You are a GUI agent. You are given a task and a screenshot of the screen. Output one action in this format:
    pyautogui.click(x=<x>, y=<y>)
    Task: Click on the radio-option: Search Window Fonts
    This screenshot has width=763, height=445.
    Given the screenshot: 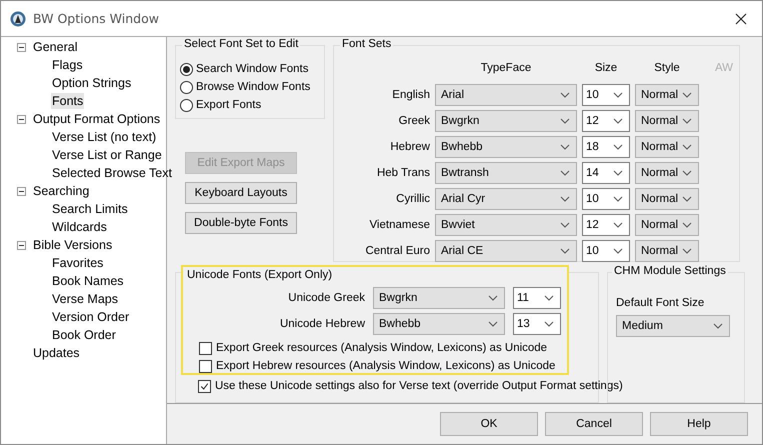 What is the action you would take?
    pyautogui.click(x=252, y=69)
    